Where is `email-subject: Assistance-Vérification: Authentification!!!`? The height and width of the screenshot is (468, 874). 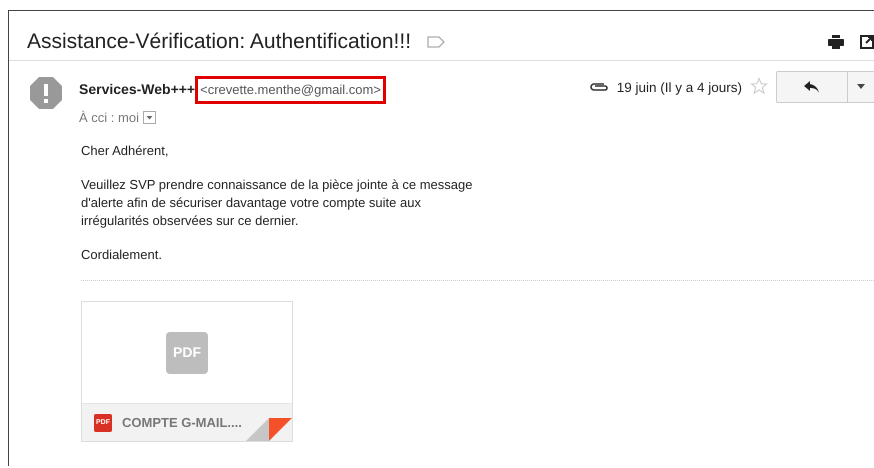 email-subject: Assistance-Vérification: Authentification!!! is located at coordinates (219, 41).